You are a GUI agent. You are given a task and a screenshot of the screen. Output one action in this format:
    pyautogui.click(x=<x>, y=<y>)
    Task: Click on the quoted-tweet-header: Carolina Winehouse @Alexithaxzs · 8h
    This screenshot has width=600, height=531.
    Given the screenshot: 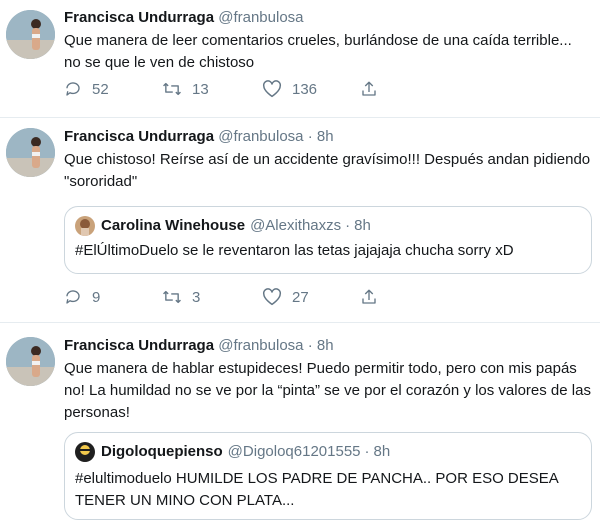 What is the action you would take?
    pyautogui.click(x=328, y=226)
    